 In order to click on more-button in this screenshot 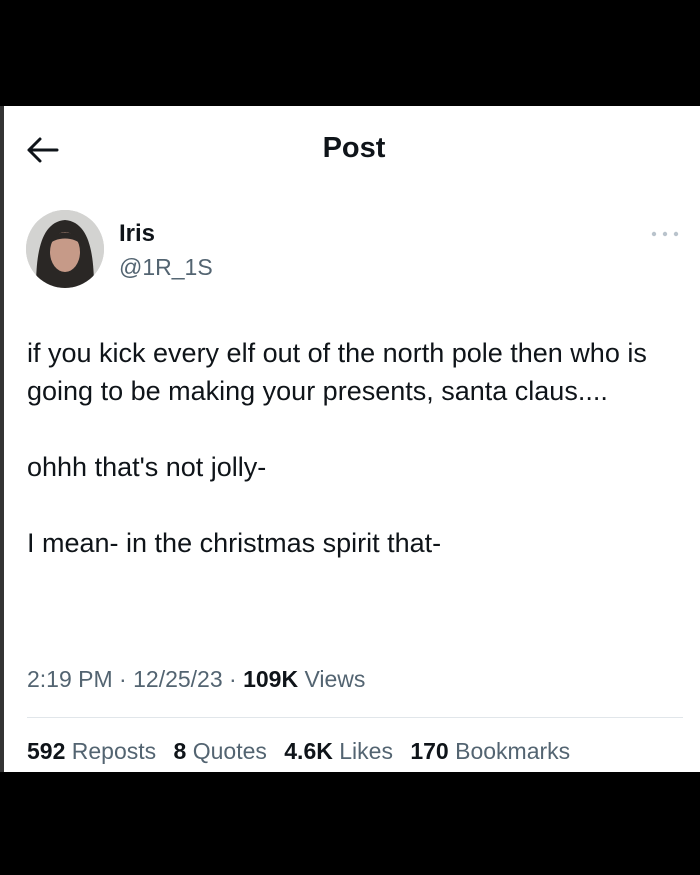, I will do `click(665, 234)`.